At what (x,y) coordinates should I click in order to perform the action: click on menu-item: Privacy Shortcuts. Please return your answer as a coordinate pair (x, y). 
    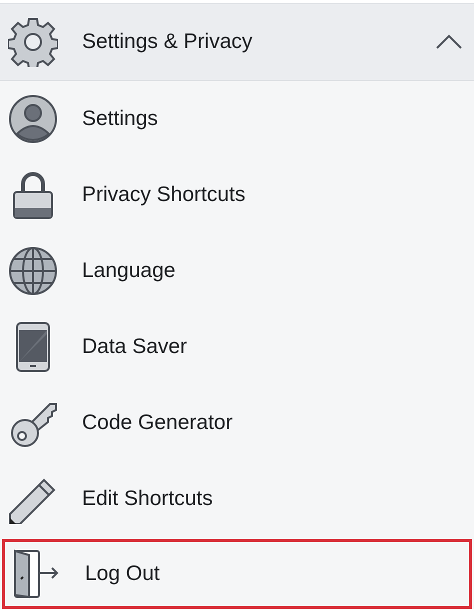
    Looking at the image, I should click on (237, 195).